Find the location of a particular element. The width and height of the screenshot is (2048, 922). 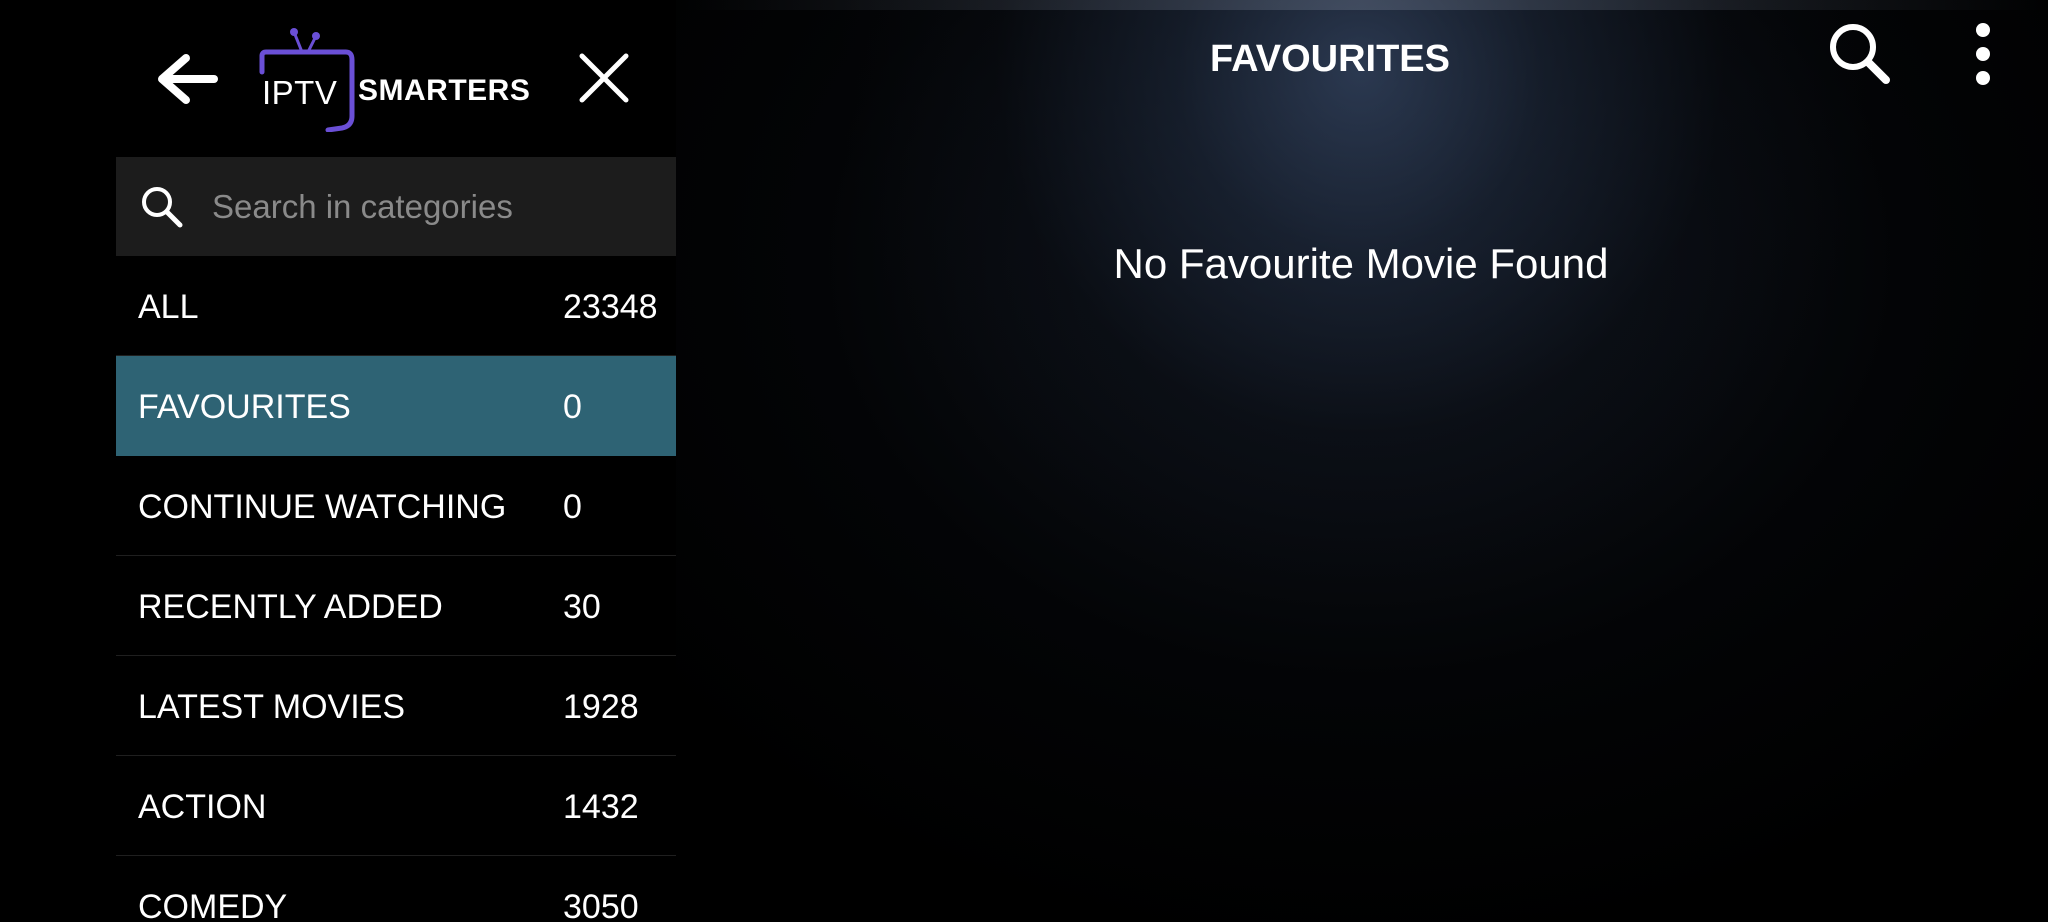

category-item-favourites: FAVOURITES 0 is located at coordinates (396, 406).